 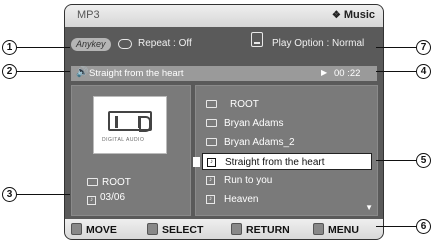 I want to click on mode-text: Music, so click(x=359, y=15).